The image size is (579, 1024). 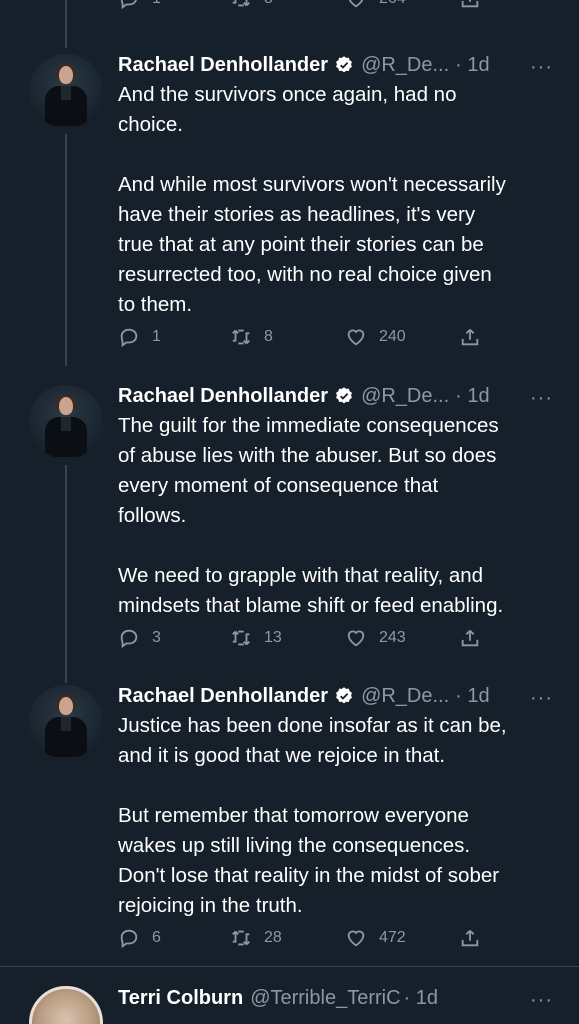 What do you see at coordinates (180, 998) in the screenshot?
I see `author-name: Terri Colburn` at bounding box center [180, 998].